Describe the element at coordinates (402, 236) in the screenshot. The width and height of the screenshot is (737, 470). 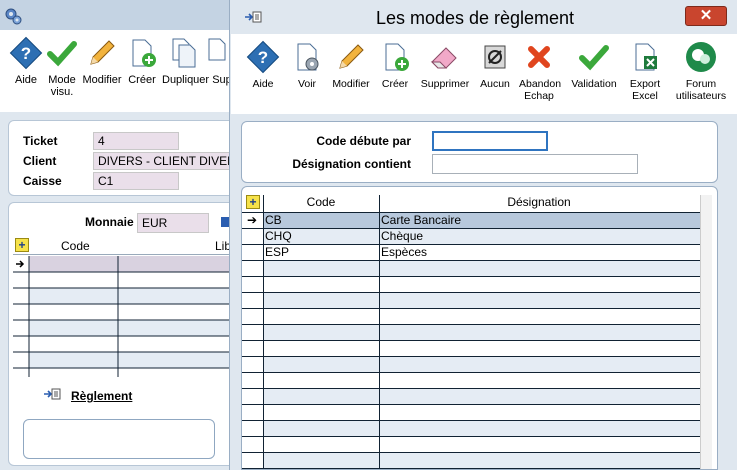
I see `designation-cell: Chèque` at that location.